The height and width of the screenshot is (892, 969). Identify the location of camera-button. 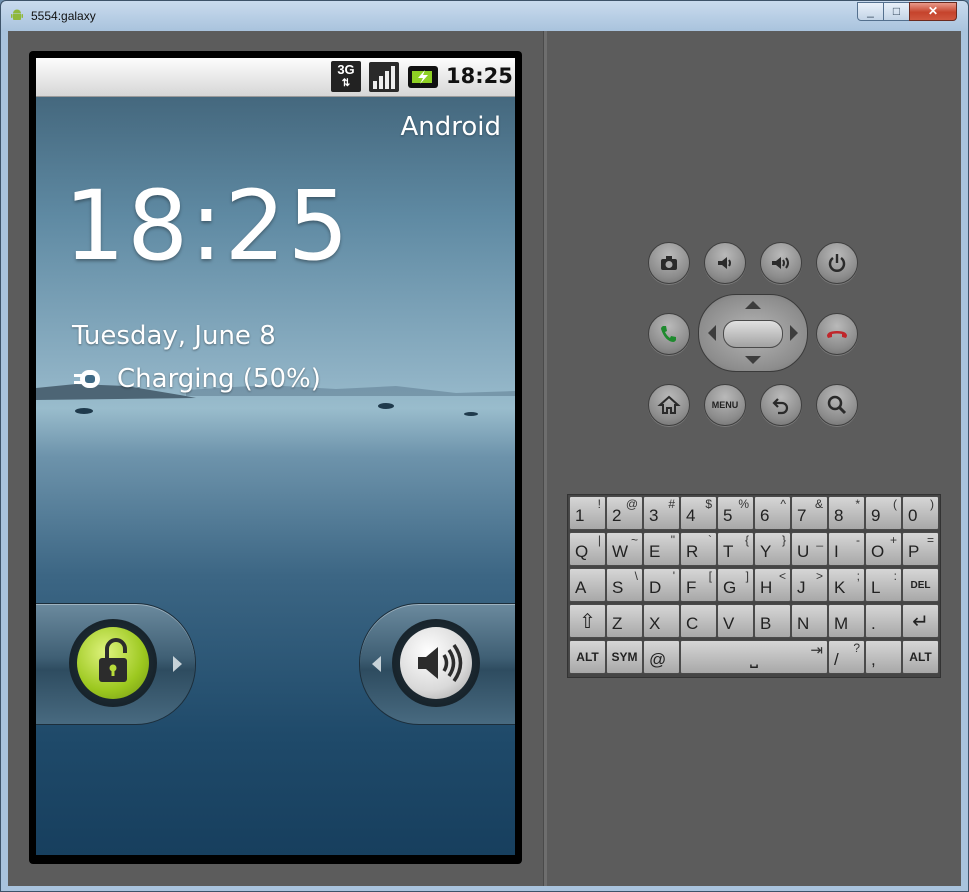
(669, 263).